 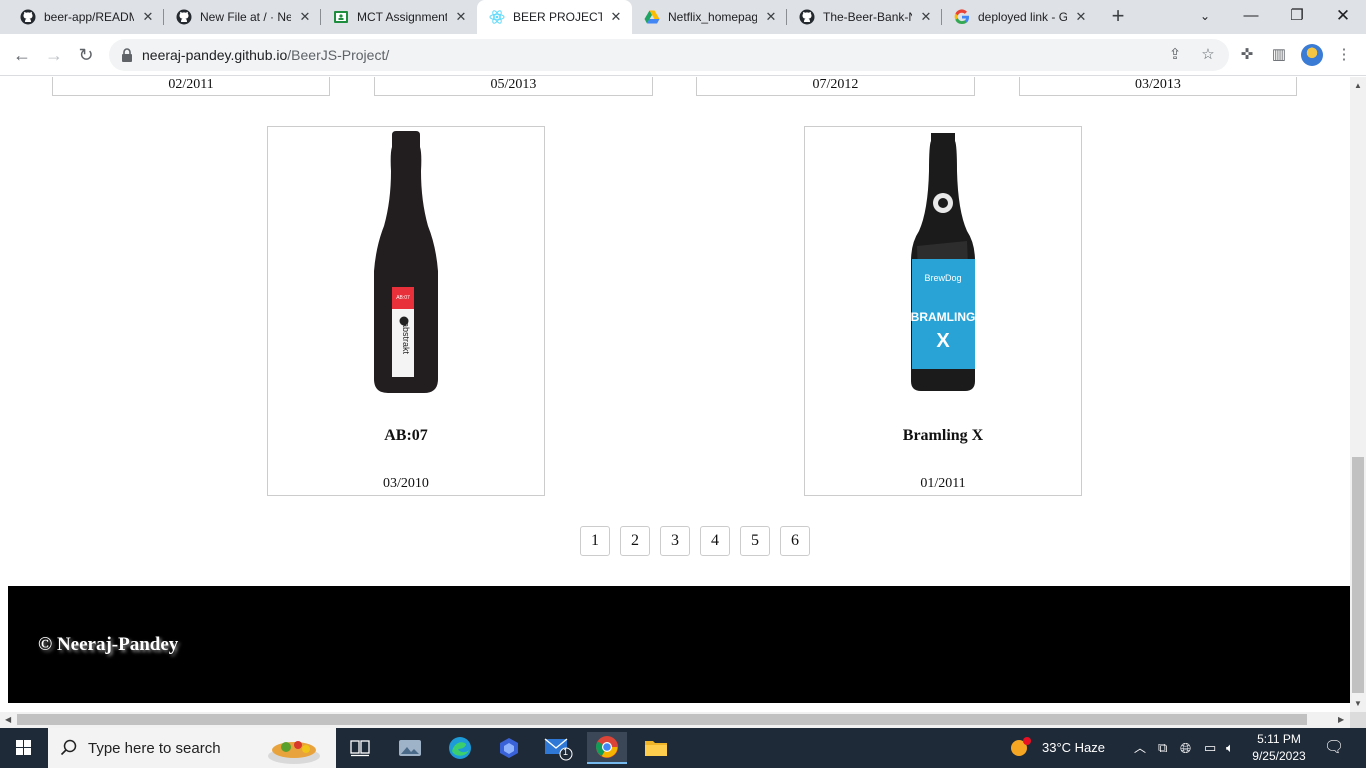 I want to click on clock-date: 9/25/2023, so click(x=1279, y=756).